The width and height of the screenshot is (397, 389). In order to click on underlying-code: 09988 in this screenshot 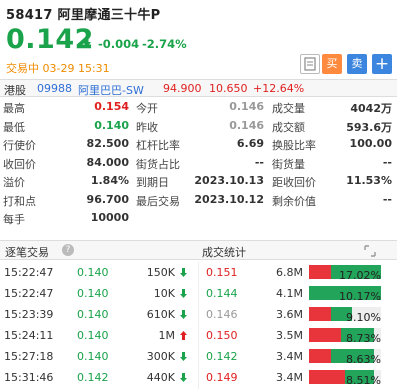, I will do `click(54, 88)`.